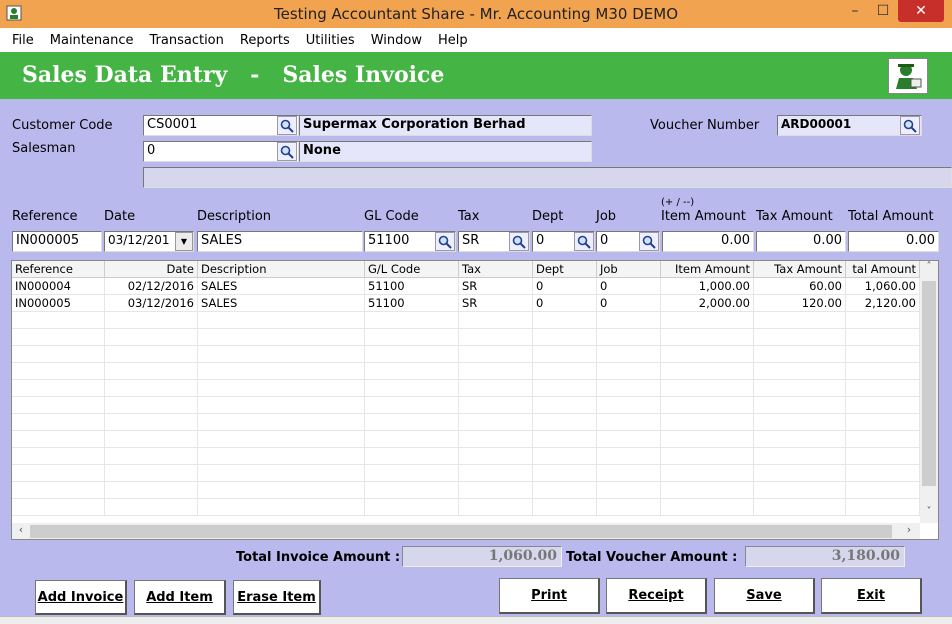 The image size is (952, 624). I want to click on item-amount-hint: (+ / --), so click(678, 202).